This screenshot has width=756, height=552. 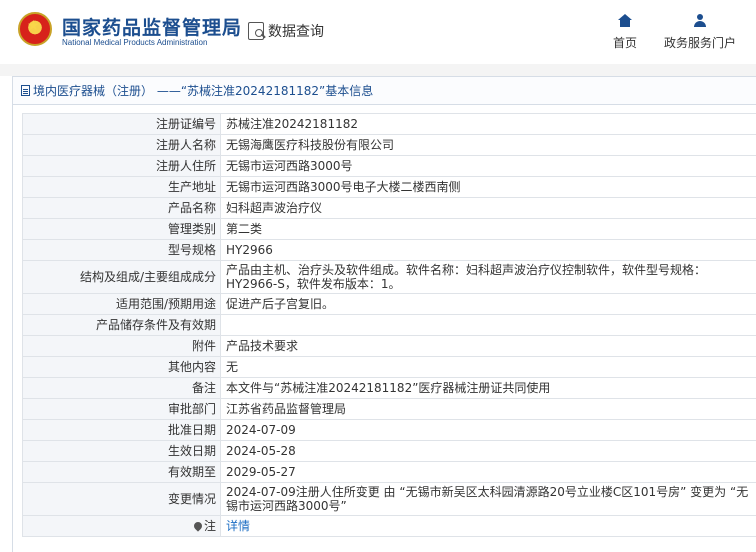 What do you see at coordinates (135, 42) in the screenshot?
I see `site-subtitle: National Medical Products Administration` at bounding box center [135, 42].